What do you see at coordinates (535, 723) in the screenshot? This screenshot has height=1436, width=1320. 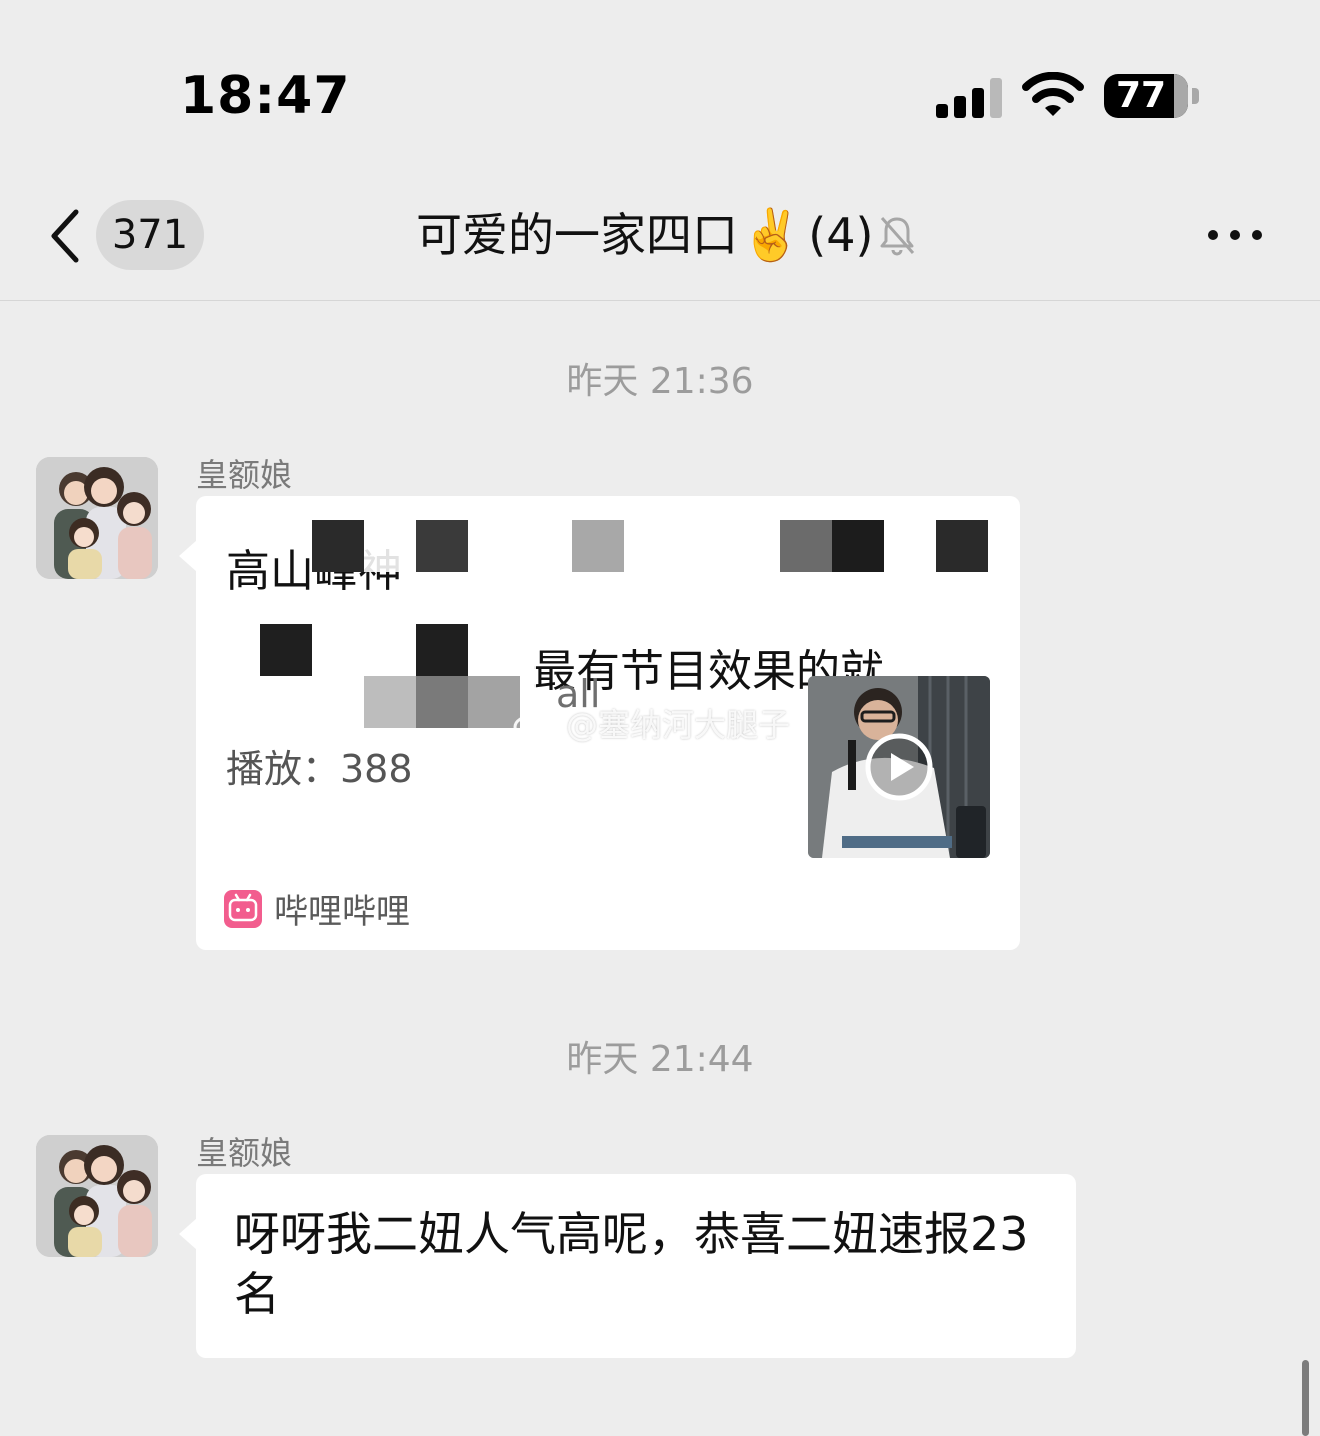 I see `weibo-icon` at bounding box center [535, 723].